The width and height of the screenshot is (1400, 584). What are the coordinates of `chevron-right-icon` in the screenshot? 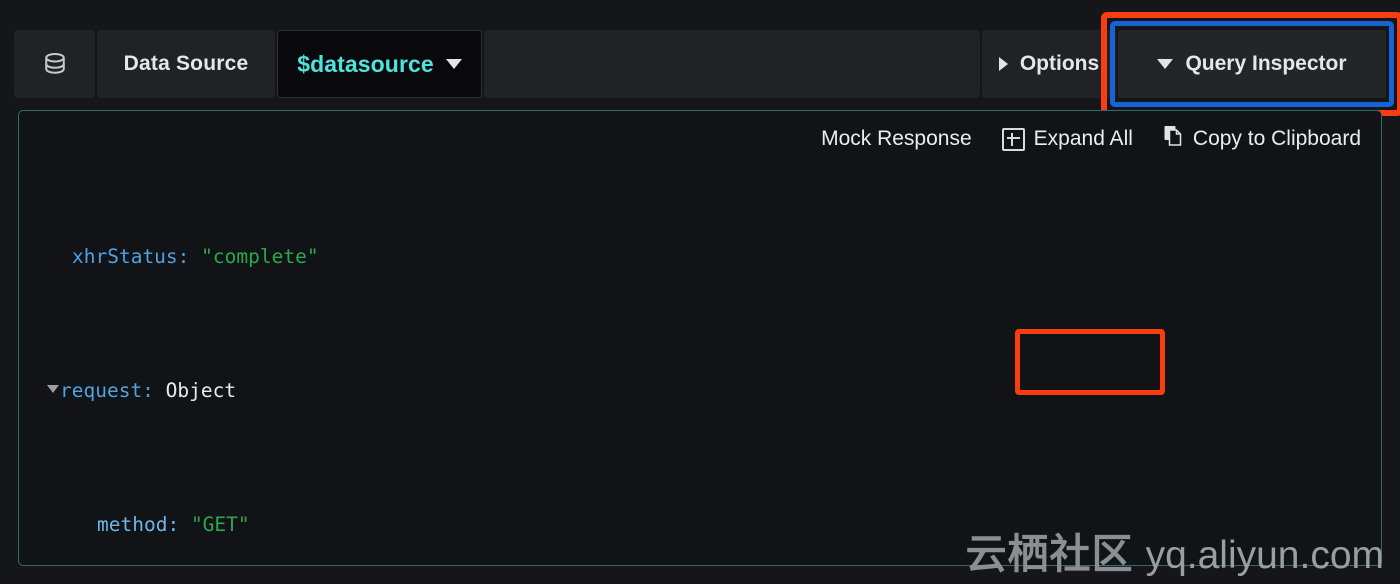 It's located at (1003, 64).